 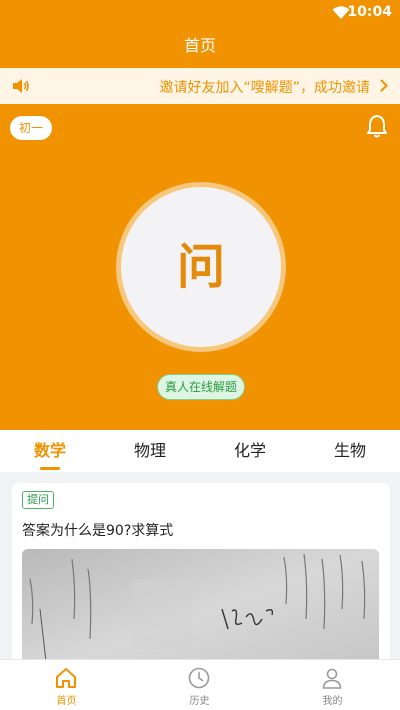 I want to click on question-tag: 提问, so click(x=38, y=500).